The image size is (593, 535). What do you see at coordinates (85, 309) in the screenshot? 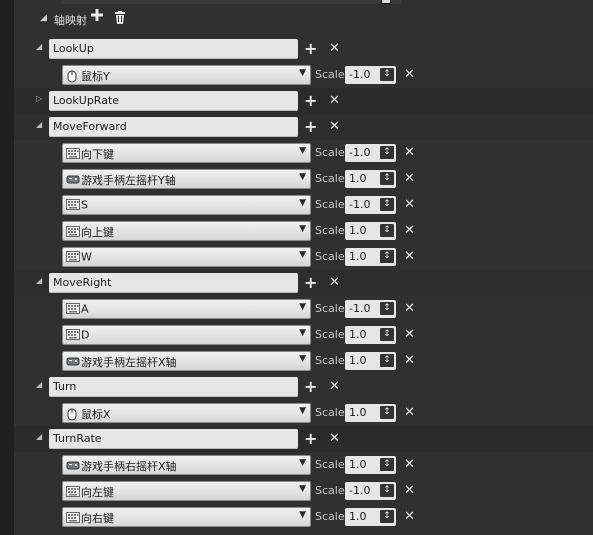
I see `key-label: A` at bounding box center [85, 309].